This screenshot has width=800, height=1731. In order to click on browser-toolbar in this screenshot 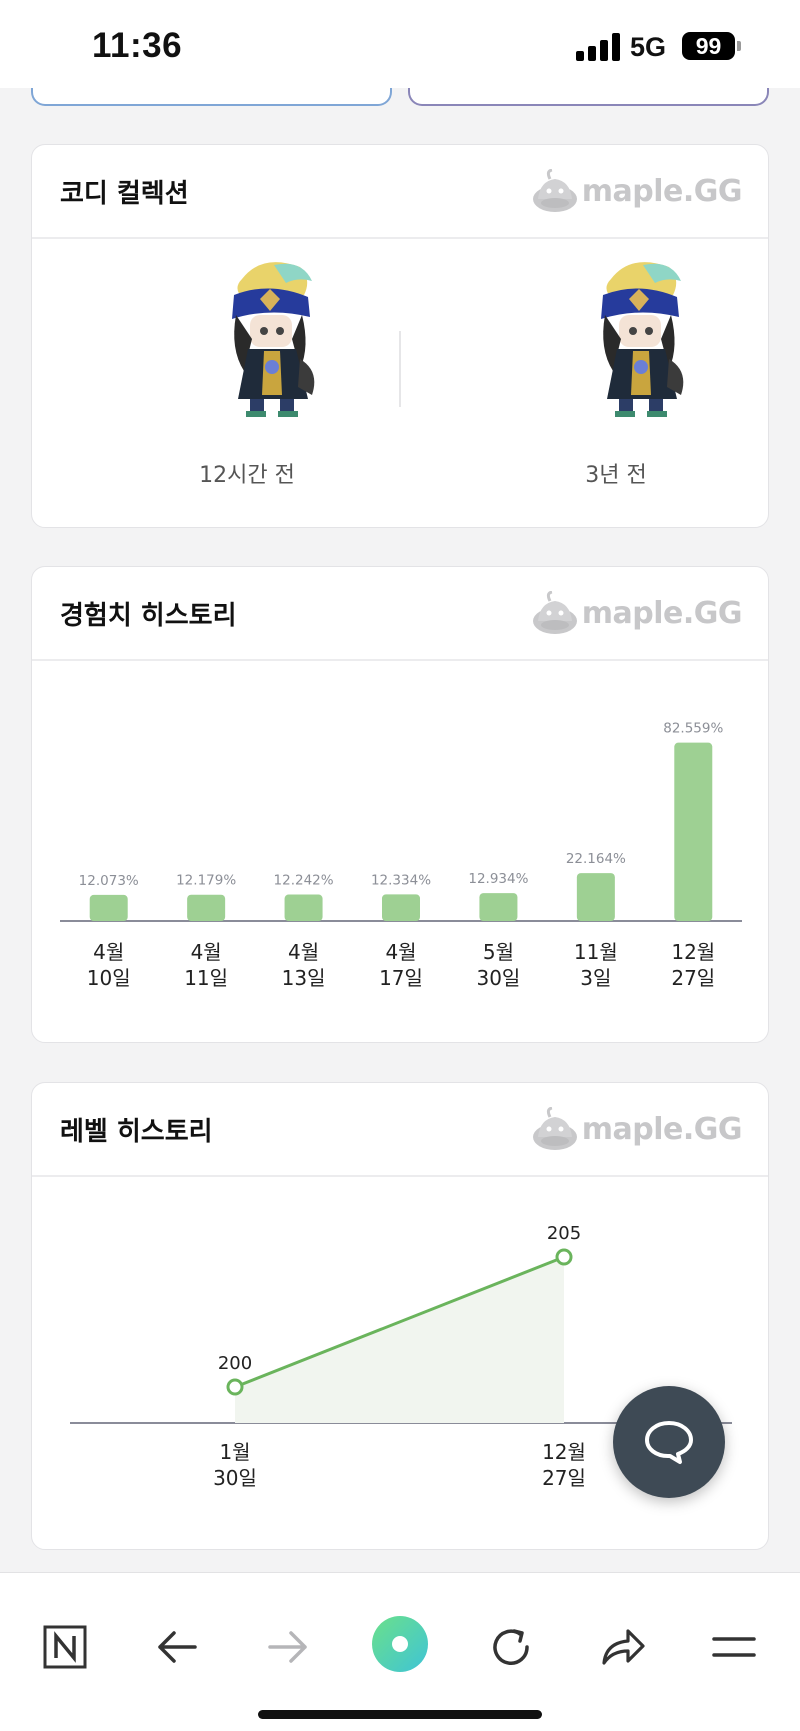, I will do `click(400, 1651)`.